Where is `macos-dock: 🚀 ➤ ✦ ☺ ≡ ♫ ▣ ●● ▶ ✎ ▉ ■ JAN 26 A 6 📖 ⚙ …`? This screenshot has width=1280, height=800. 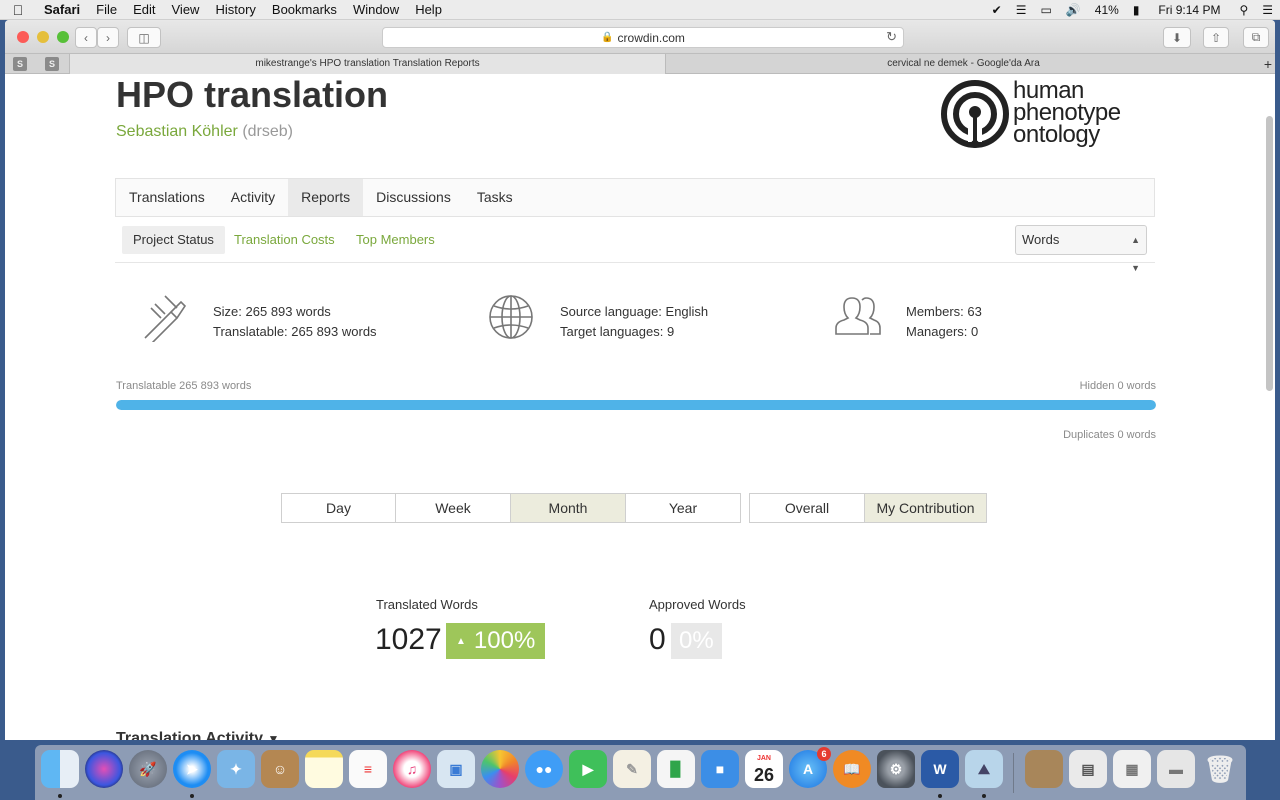 macos-dock: 🚀 ➤ ✦ ☺ ≡ ♫ ▣ ●● ▶ ✎ ▉ ■ JAN 26 A 6 📖 ⚙ … is located at coordinates (640, 772).